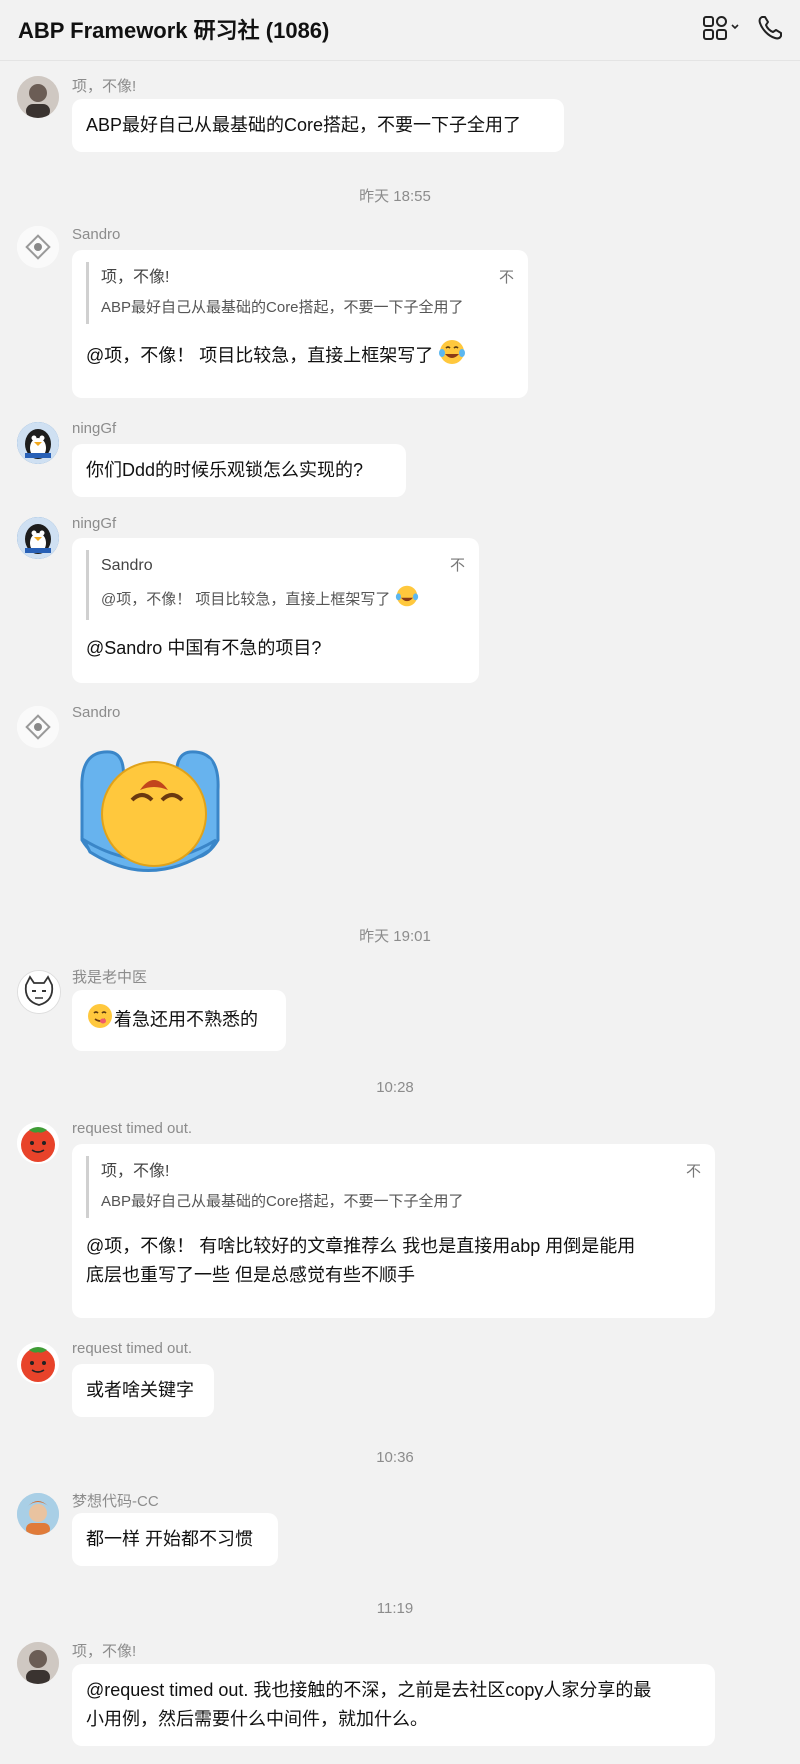  I want to click on crying-laugh-sticker-icon, so click(150, 812).